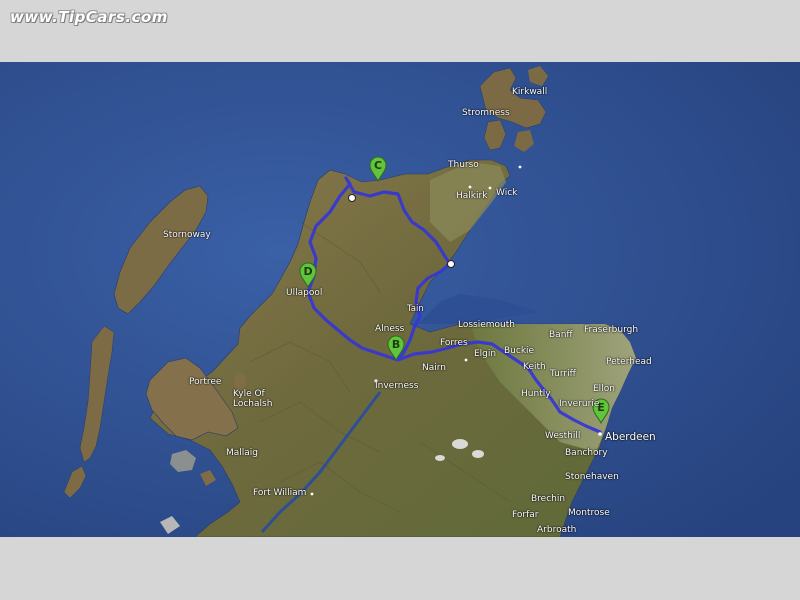 The width and height of the screenshot is (800, 600). I want to click on label-ullapool: Ullapool, so click(304, 293).